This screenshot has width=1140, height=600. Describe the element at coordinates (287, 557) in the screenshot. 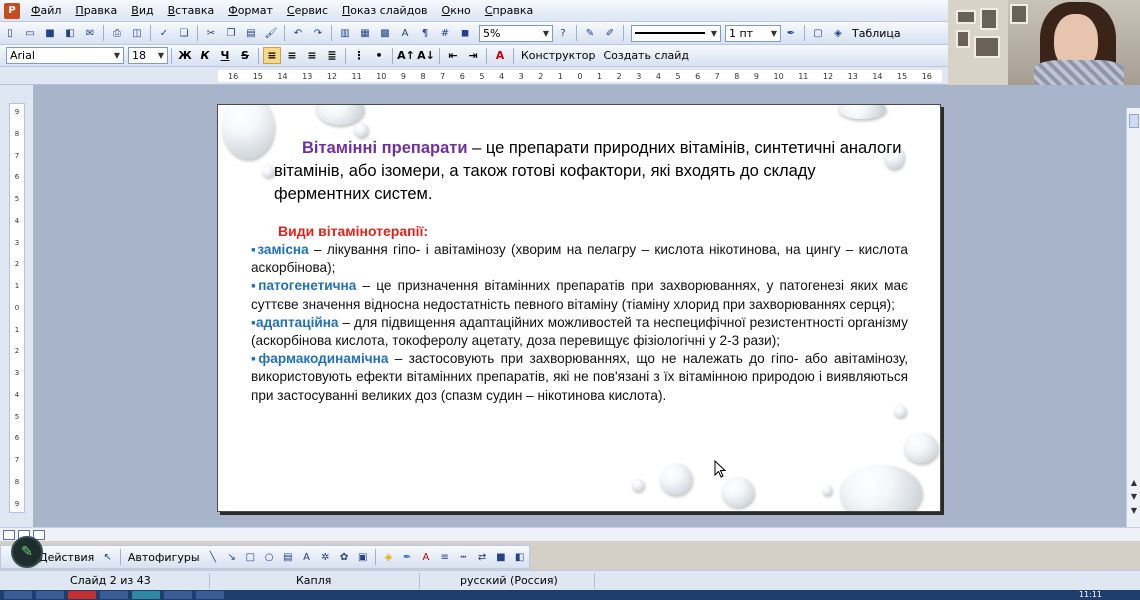

I see `textbox-tool-icon: ▤` at that location.